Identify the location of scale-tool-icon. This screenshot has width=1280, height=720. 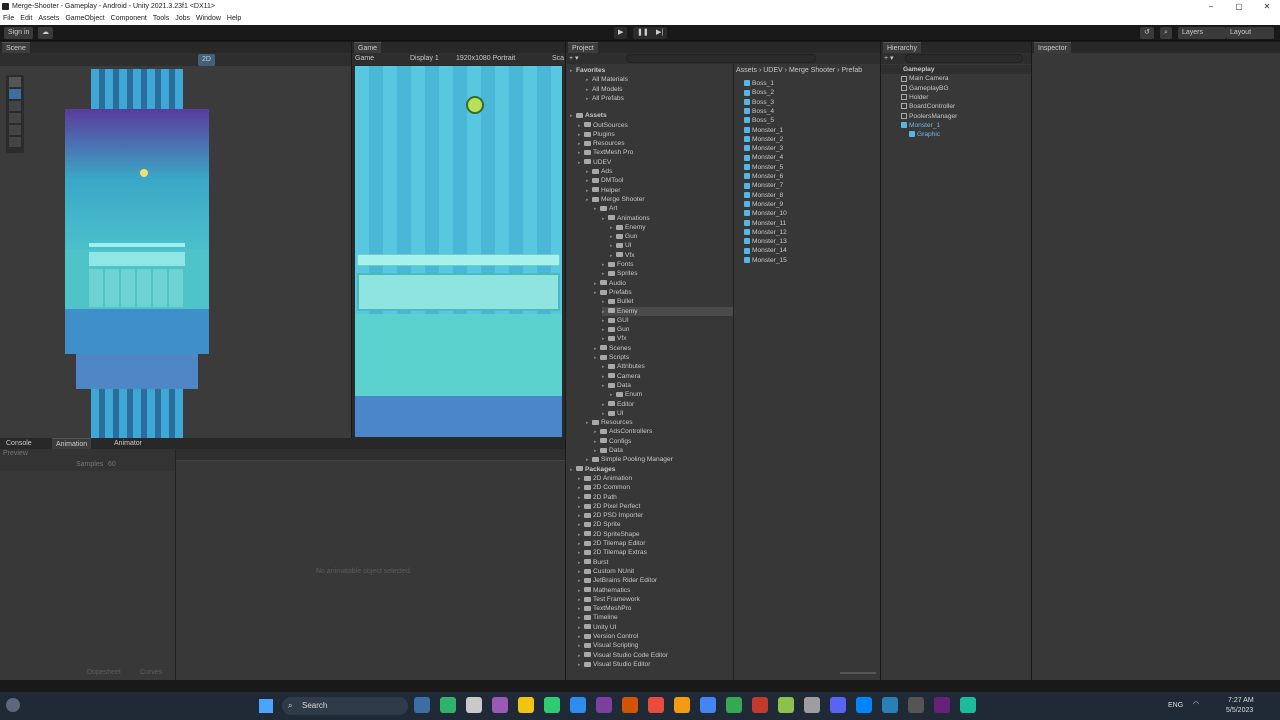
(15, 118).